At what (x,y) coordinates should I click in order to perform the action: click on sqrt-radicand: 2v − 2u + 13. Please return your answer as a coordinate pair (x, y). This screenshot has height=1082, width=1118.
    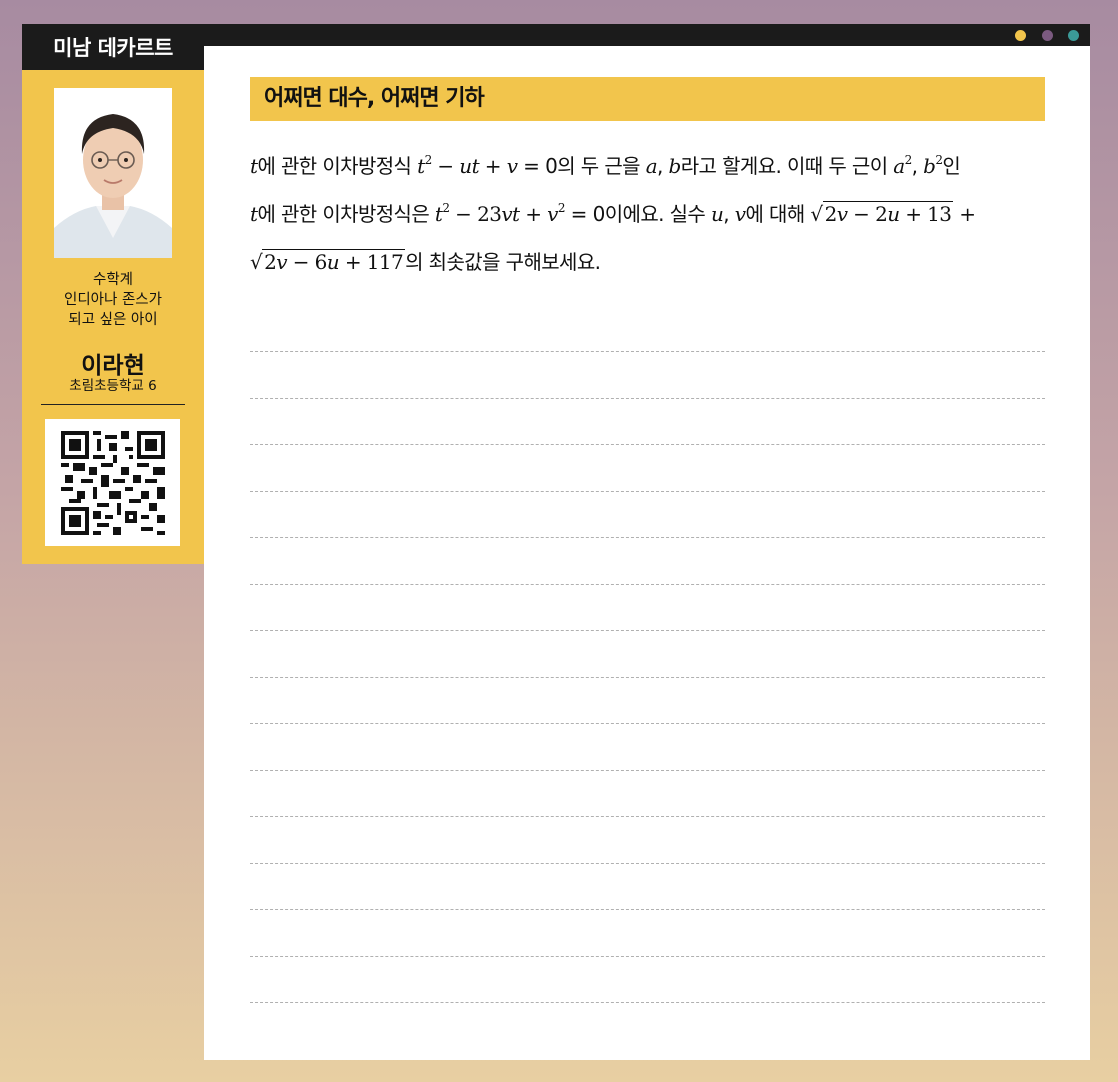
    Looking at the image, I should click on (888, 213).